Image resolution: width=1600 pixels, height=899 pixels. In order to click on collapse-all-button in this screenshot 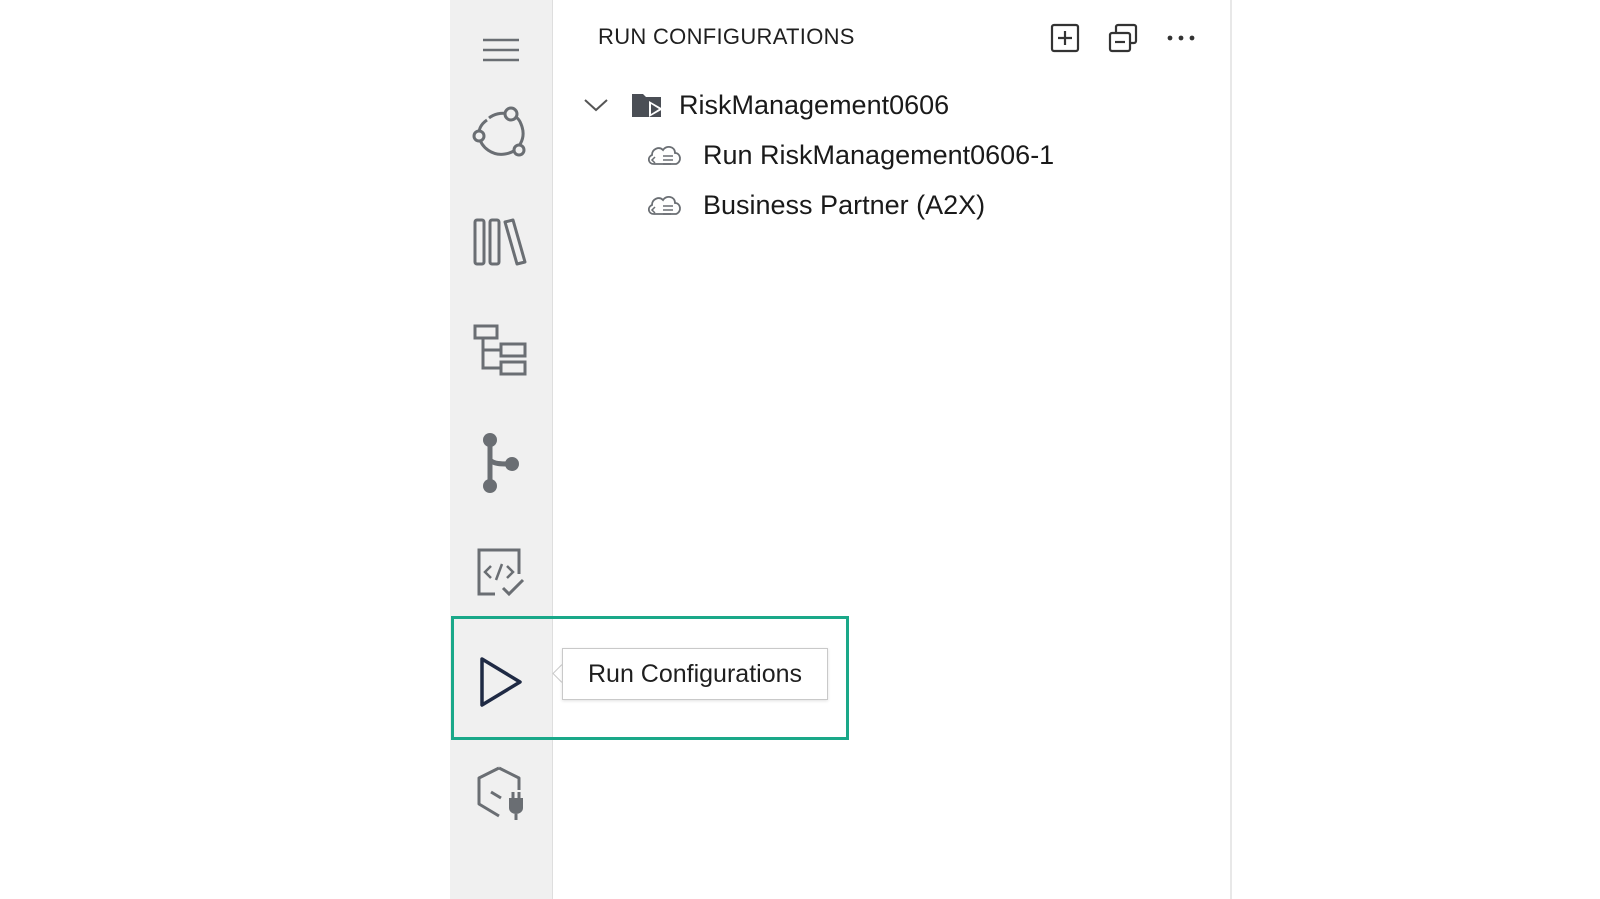, I will do `click(1123, 38)`.